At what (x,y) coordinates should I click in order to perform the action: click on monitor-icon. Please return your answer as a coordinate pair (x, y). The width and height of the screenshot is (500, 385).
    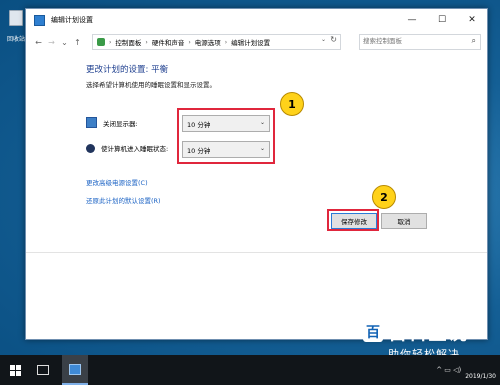
    Looking at the image, I should click on (91, 122).